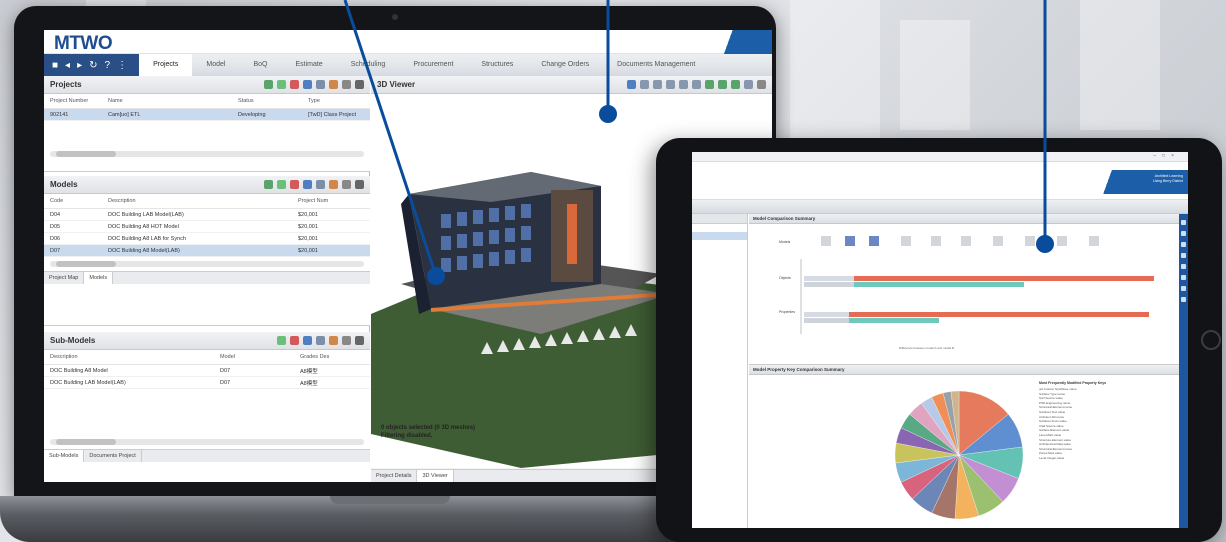 This screenshot has width=1226, height=542. What do you see at coordinates (390, 138) in the screenshot?
I see `callout-line` at bounding box center [390, 138].